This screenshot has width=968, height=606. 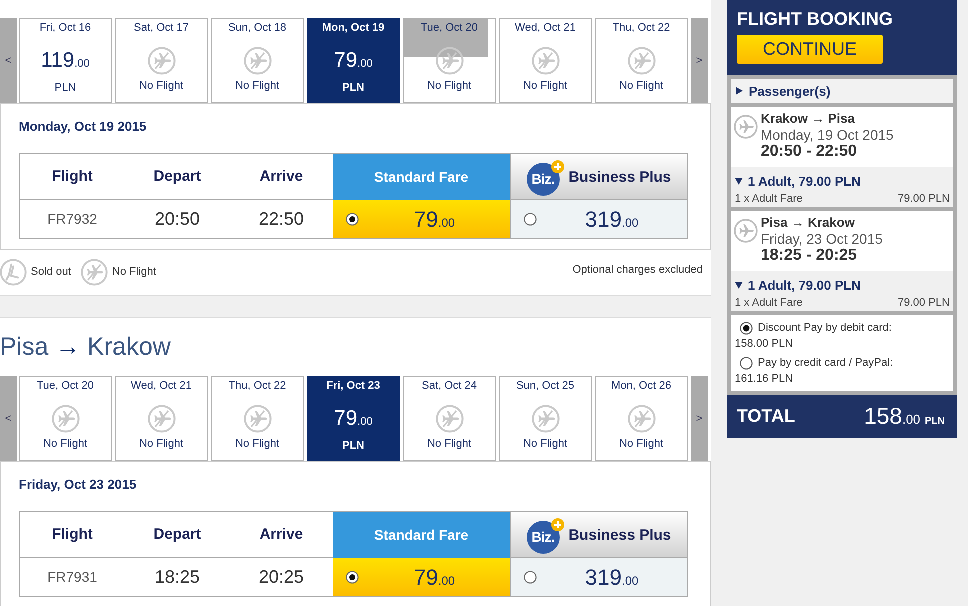 I want to click on date-cell: Sat, Oct 17 No Flight, so click(x=161, y=60).